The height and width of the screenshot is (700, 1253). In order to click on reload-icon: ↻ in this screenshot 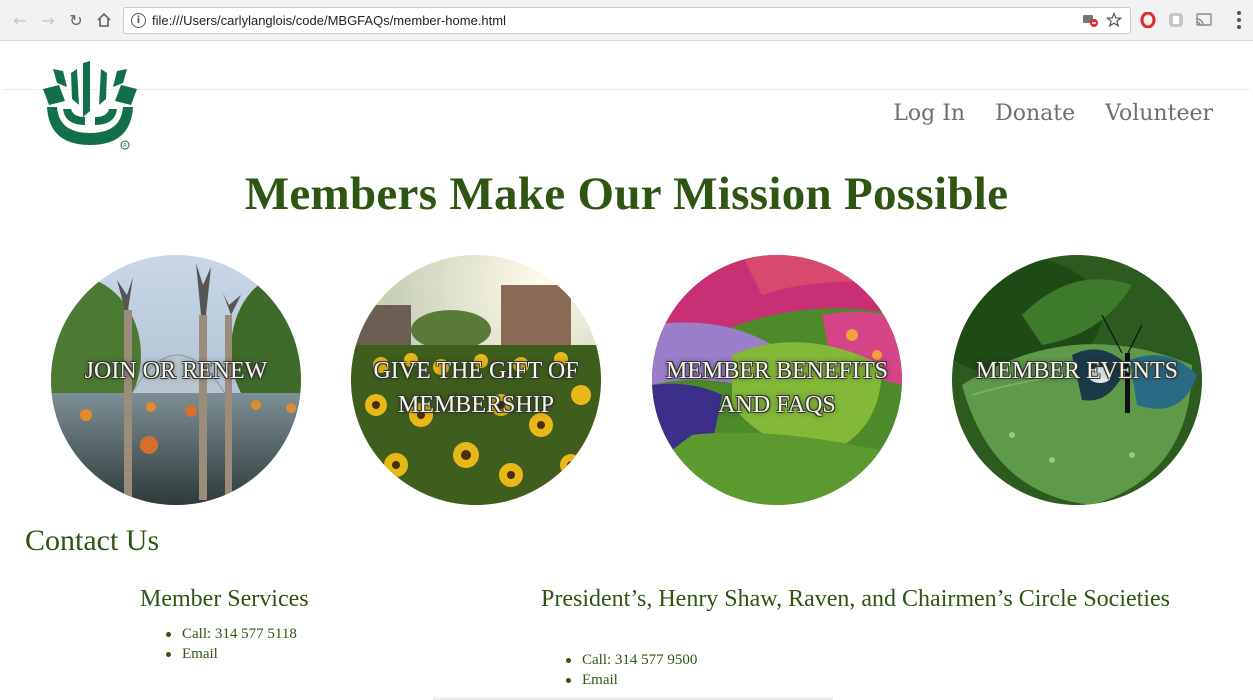, I will do `click(76, 20)`.